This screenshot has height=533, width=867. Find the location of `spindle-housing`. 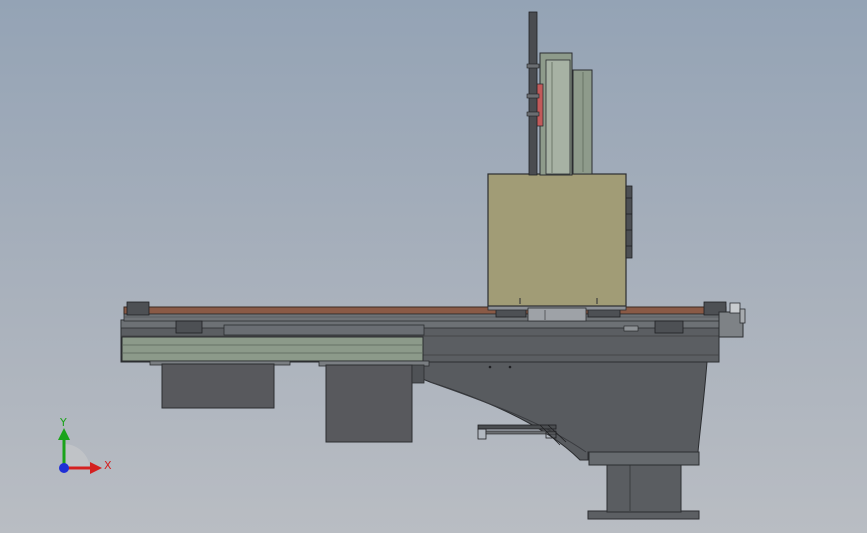

spindle-housing is located at coordinates (560, 240).